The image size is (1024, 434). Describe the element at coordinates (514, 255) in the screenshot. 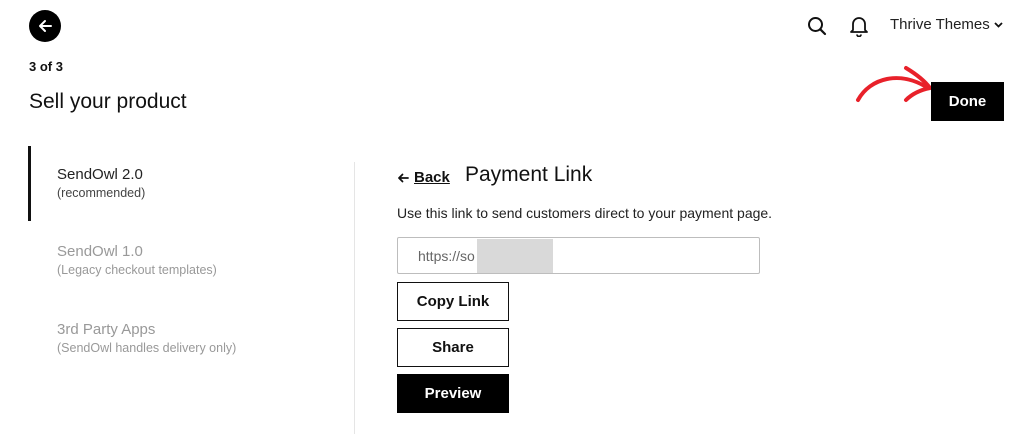

I see `redacted-block` at that location.